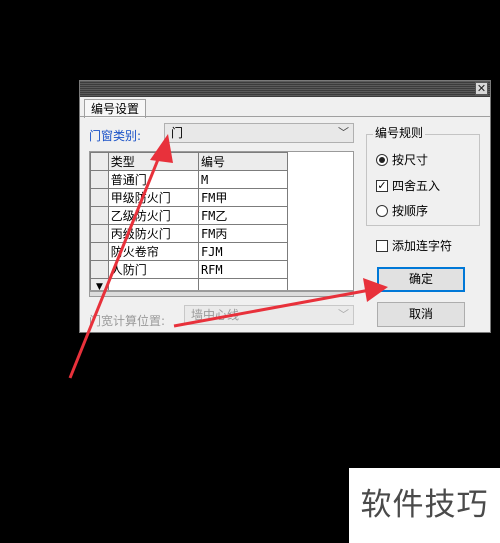  What do you see at coordinates (424, 505) in the screenshot?
I see `watermark: 软件技巧` at bounding box center [424, 505].